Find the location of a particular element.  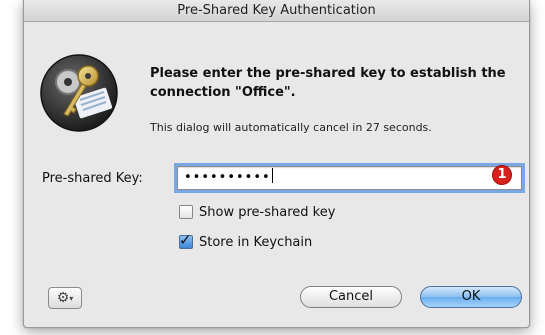

checkmark-icon: ✓ is located at coordinates (185, 240).